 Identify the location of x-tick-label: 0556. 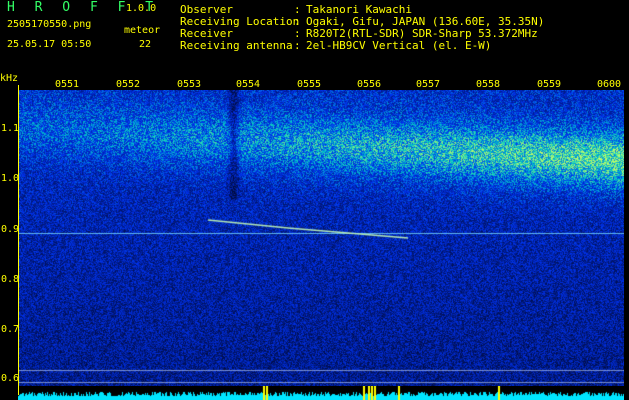
(369, 84).